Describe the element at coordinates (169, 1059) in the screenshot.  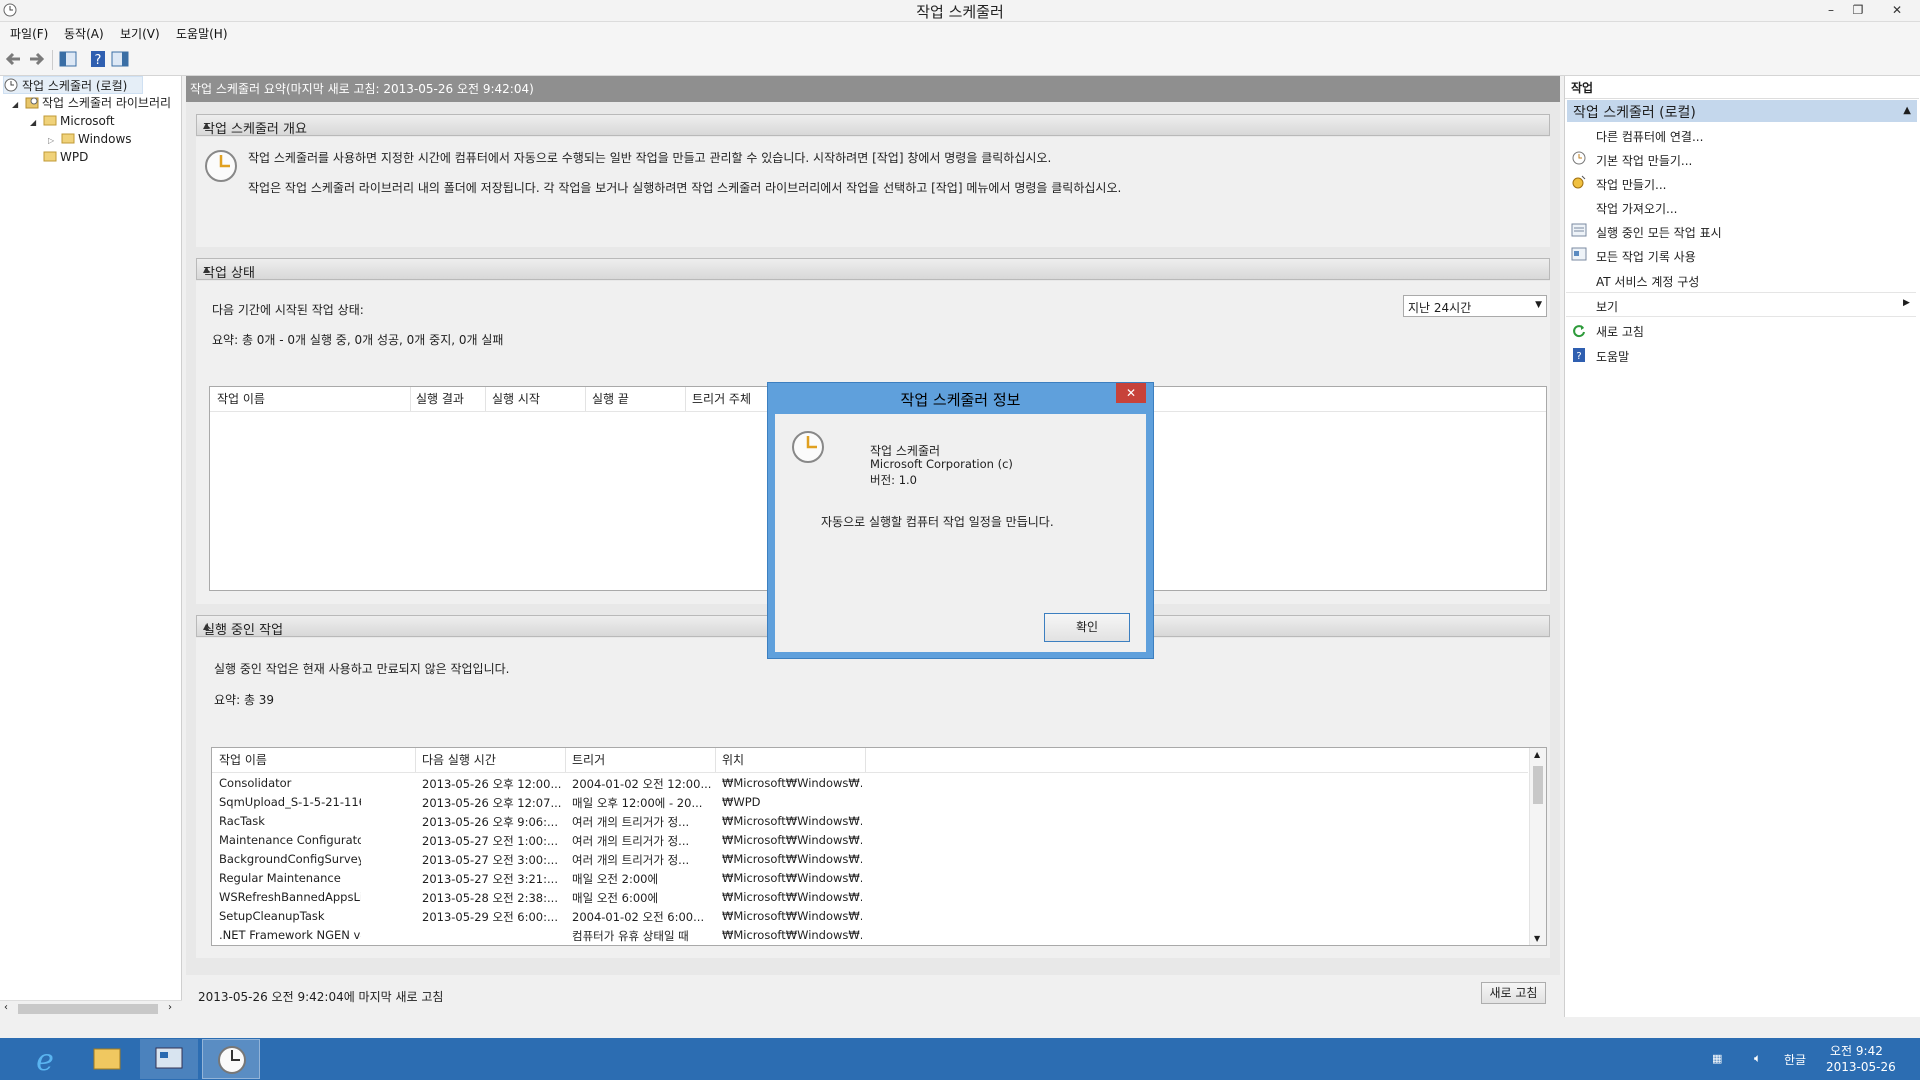
I see `server-manager-icon` at that location.